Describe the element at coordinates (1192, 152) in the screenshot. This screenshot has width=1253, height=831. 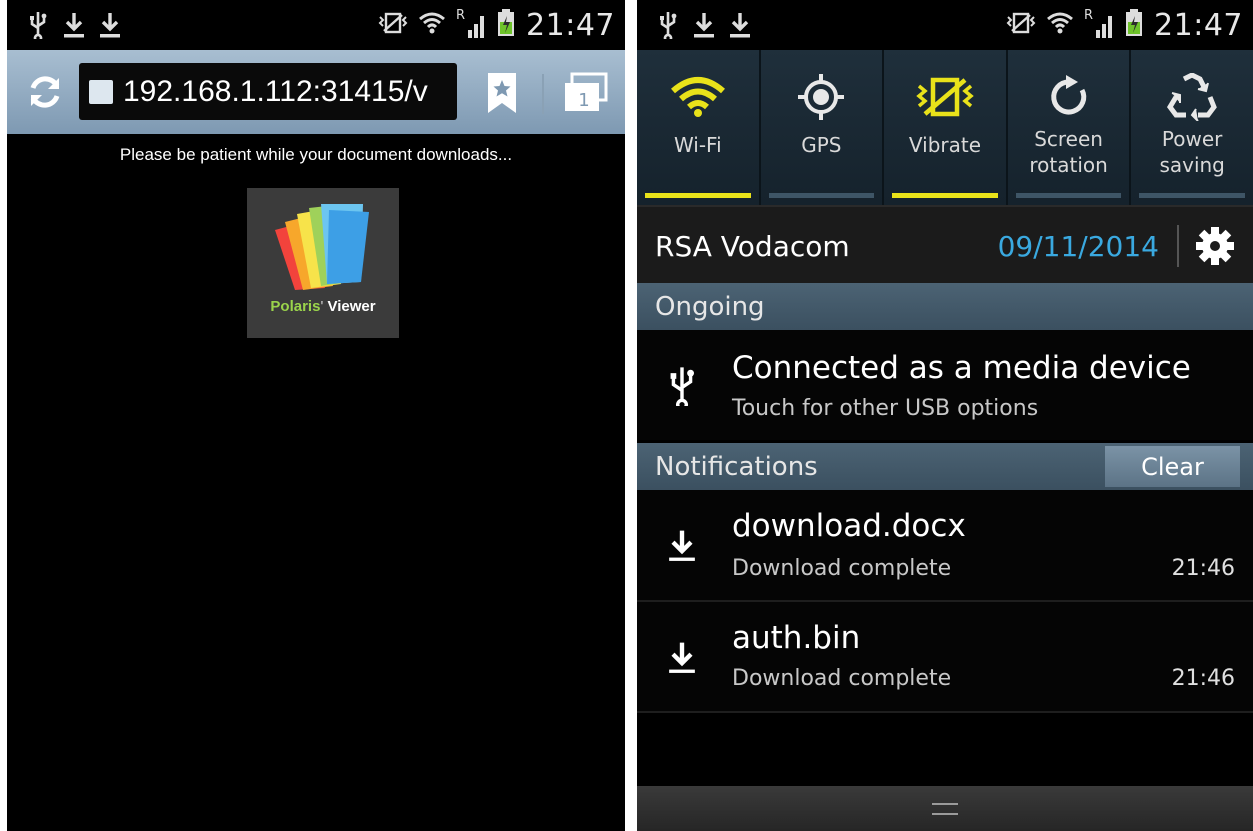
I see `toggle-label: Power saving` at that location.